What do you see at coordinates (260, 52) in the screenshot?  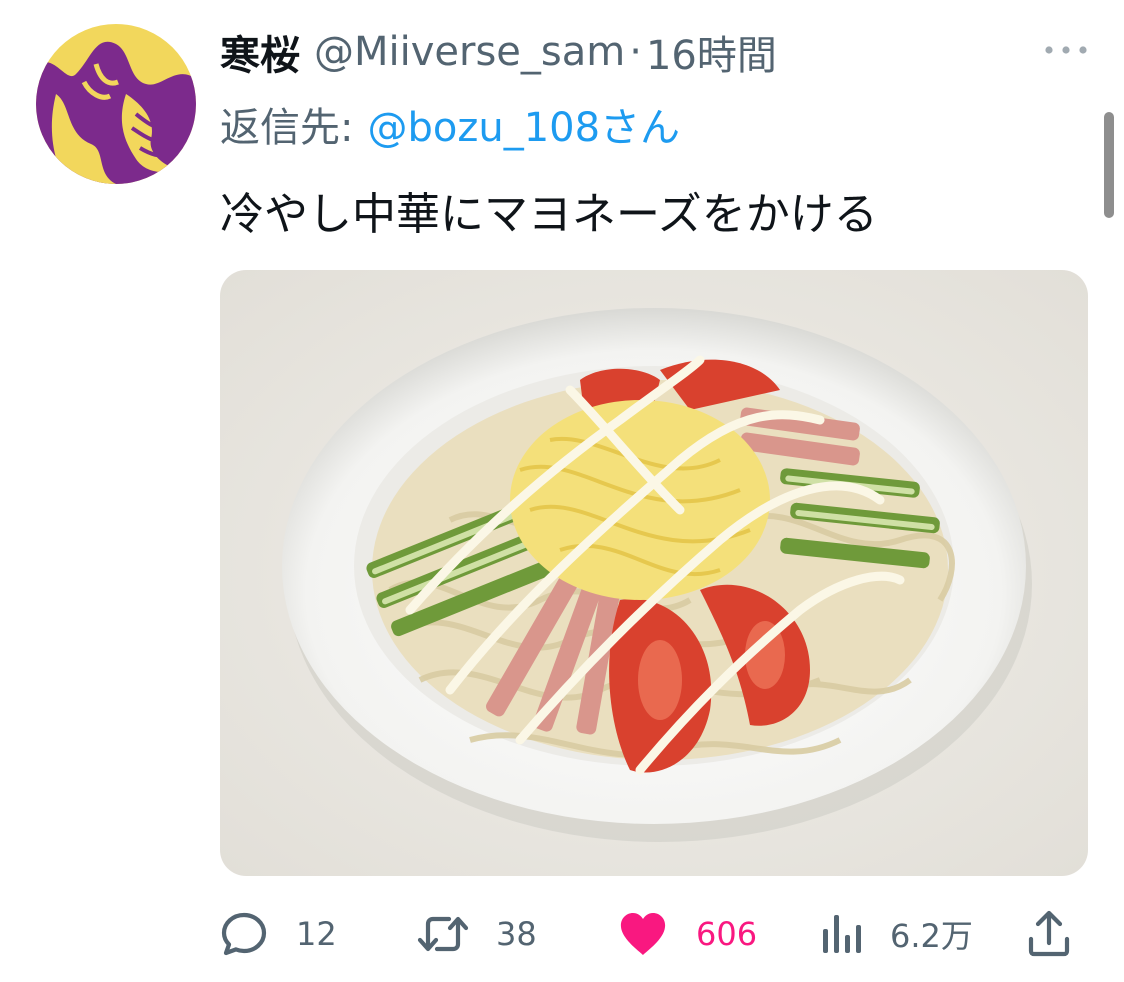 I see `display-name: 寒桜` at bounding box center [260, 52].